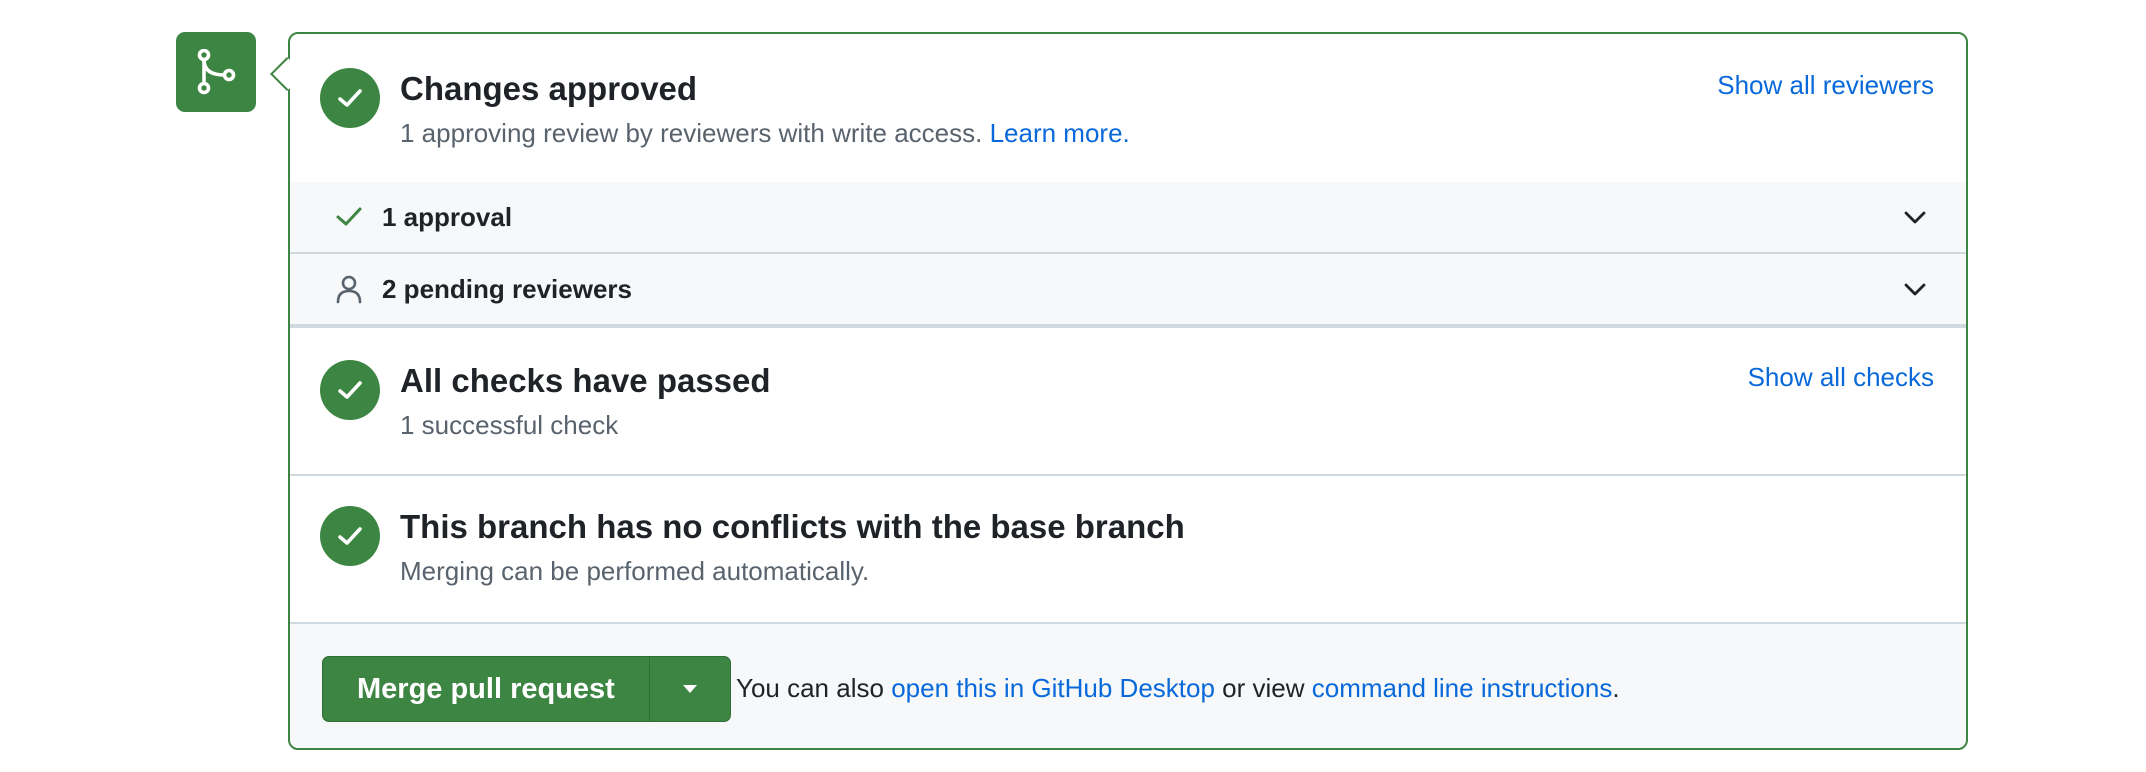 The image size is (2146, 772). I want to click on triangle-down-icon, so click(689, 689).